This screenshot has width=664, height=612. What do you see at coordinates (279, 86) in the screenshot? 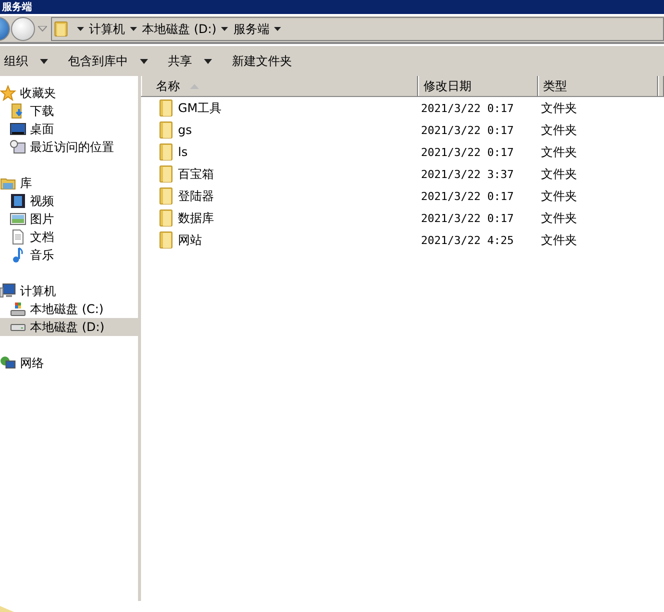
I see `column-header: 名称` at bounding box center [279, 86].